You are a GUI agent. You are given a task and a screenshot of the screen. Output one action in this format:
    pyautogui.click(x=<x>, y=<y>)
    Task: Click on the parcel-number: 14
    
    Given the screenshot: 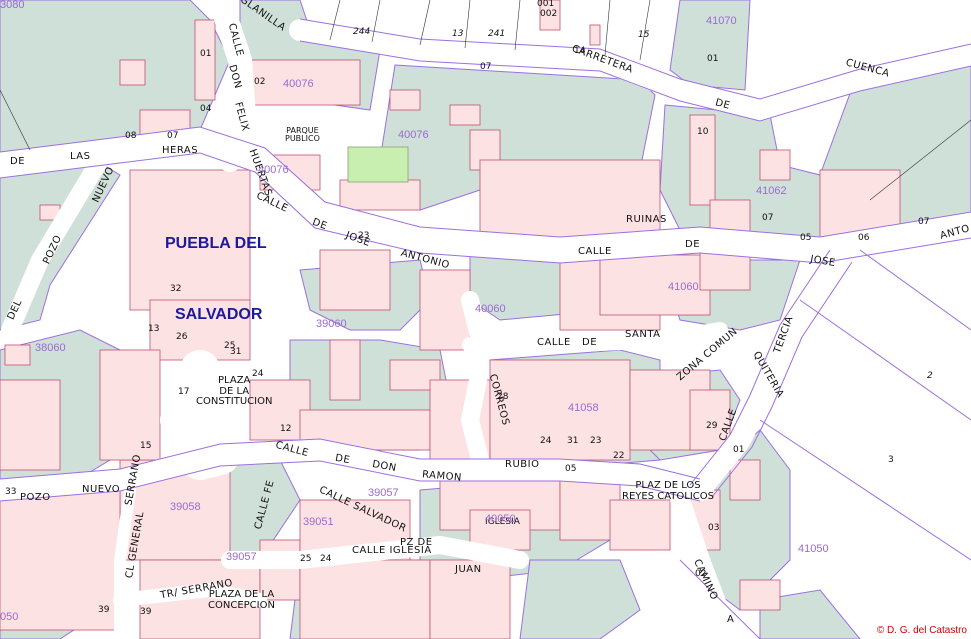 What is the action you would take?
    pyautogui.click(x=580, y=51)
    